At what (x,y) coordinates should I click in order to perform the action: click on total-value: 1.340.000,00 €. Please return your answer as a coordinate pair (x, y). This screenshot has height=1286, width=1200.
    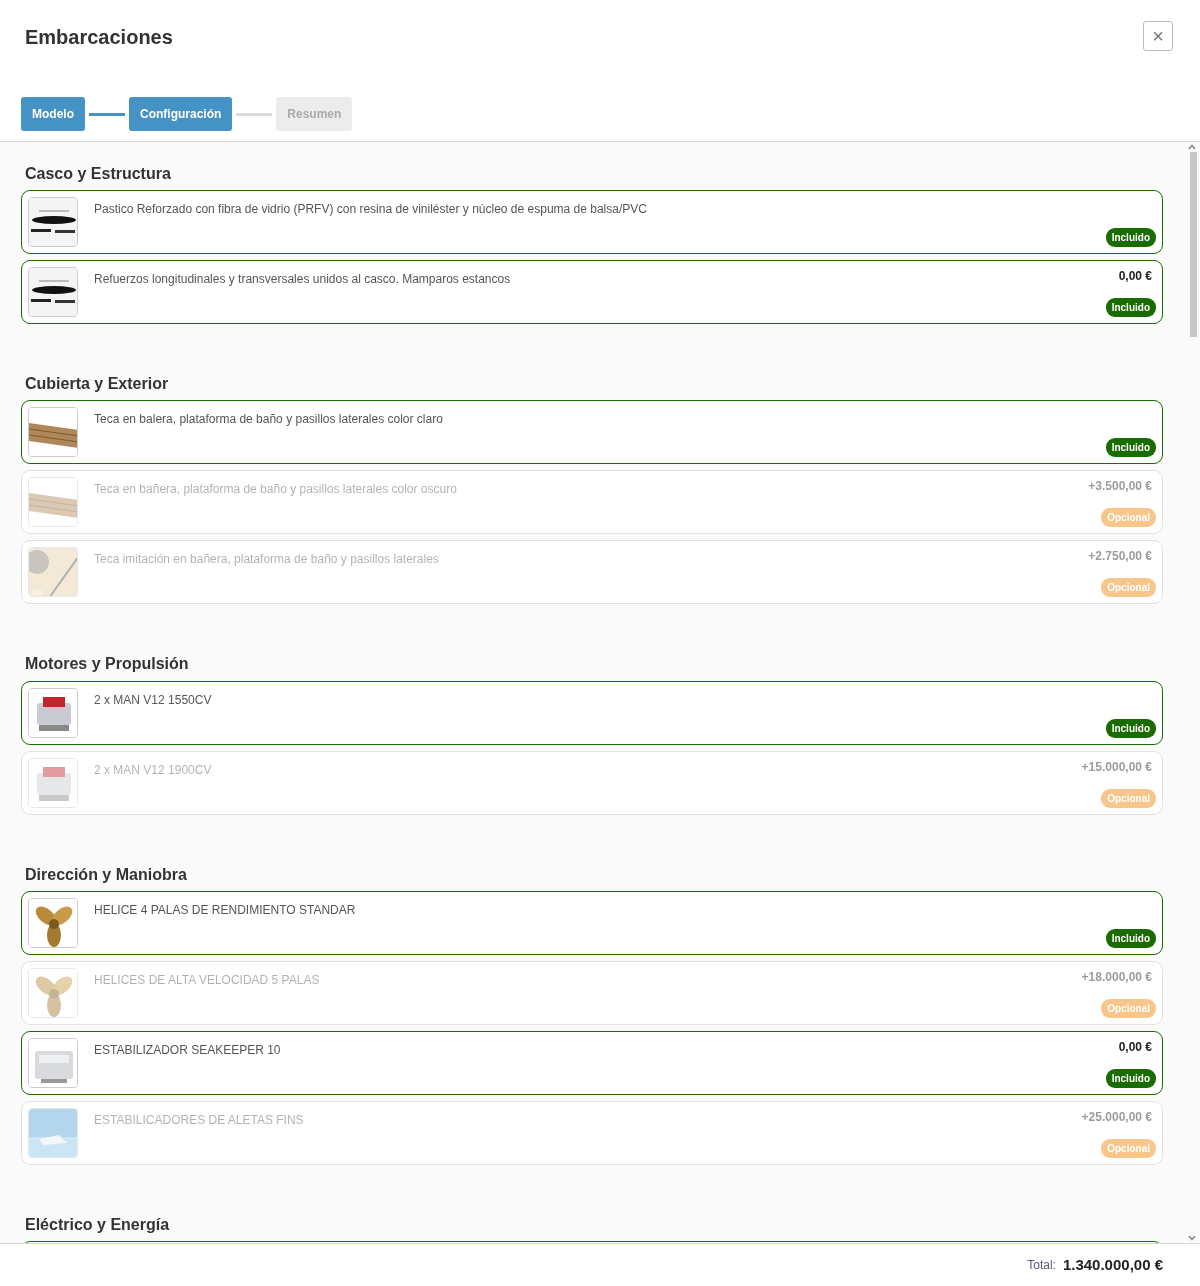
    Looking at the image, I should click on (1112, 1264).